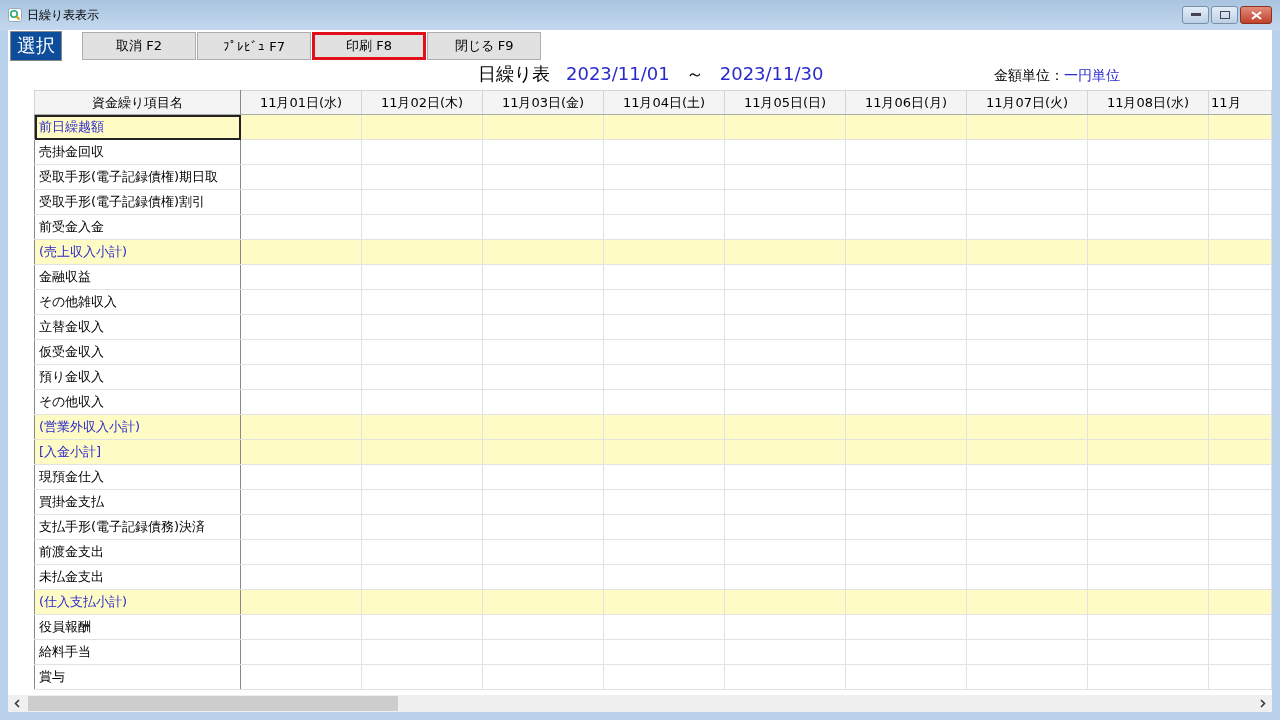 This screenshot has height=720, width=1280. Describe the element at coordinates (1028, 76) in the screenshot. I see `unit-label: 金額単位：` at that location.